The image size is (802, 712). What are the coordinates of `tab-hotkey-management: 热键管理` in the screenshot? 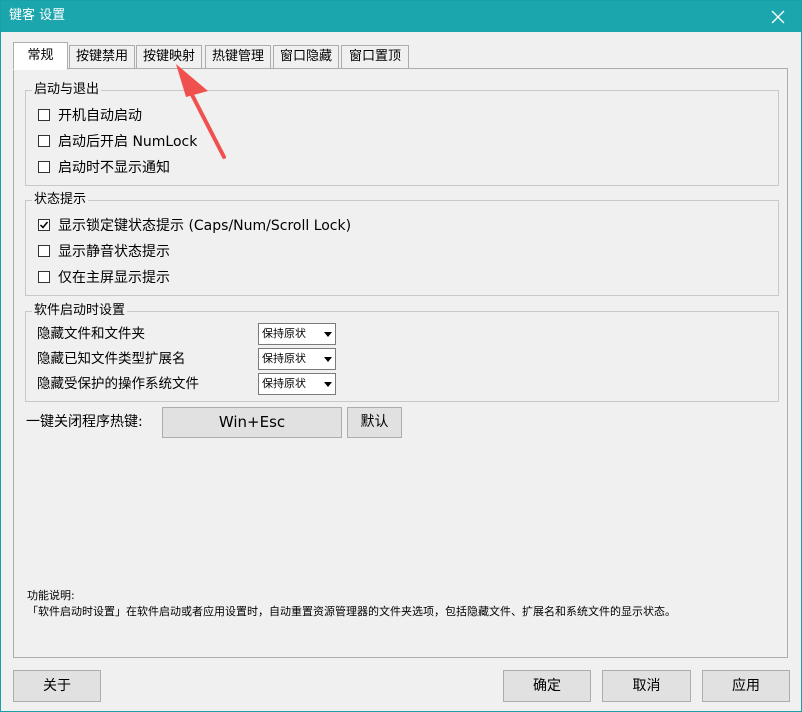 It's located at (238, 56).